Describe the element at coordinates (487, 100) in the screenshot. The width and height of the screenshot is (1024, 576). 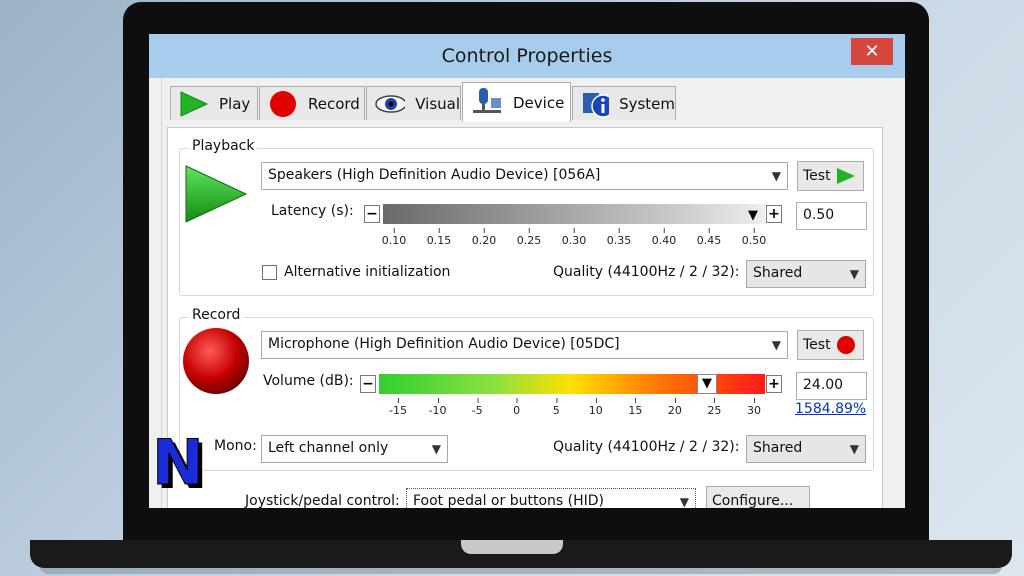
I see `device-icon` at that location.